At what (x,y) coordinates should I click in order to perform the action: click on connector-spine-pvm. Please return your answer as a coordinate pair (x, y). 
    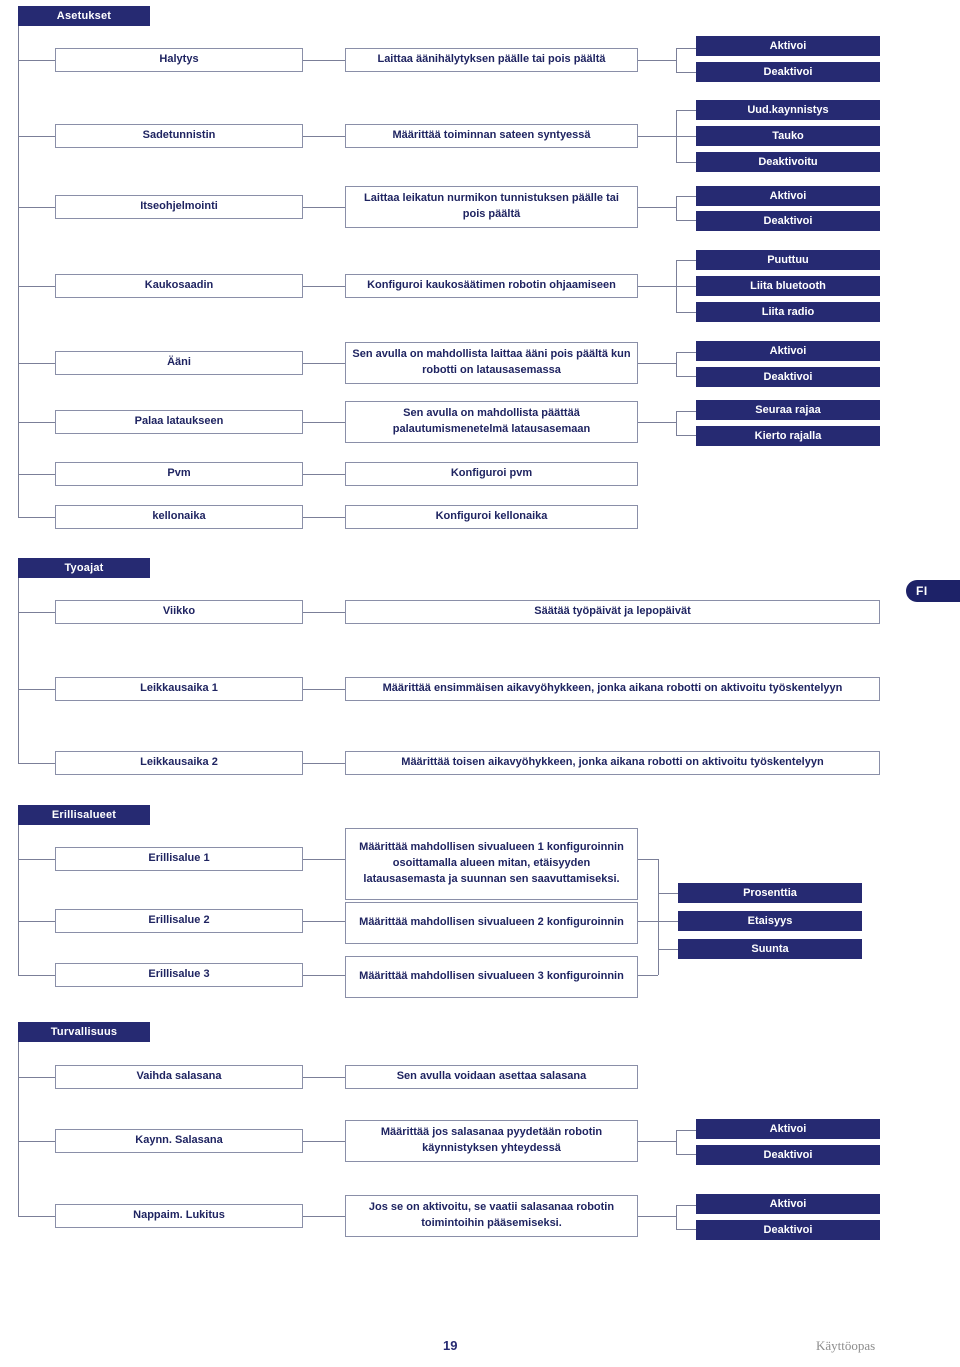
    Looking at the image, I should click on (36, 474).